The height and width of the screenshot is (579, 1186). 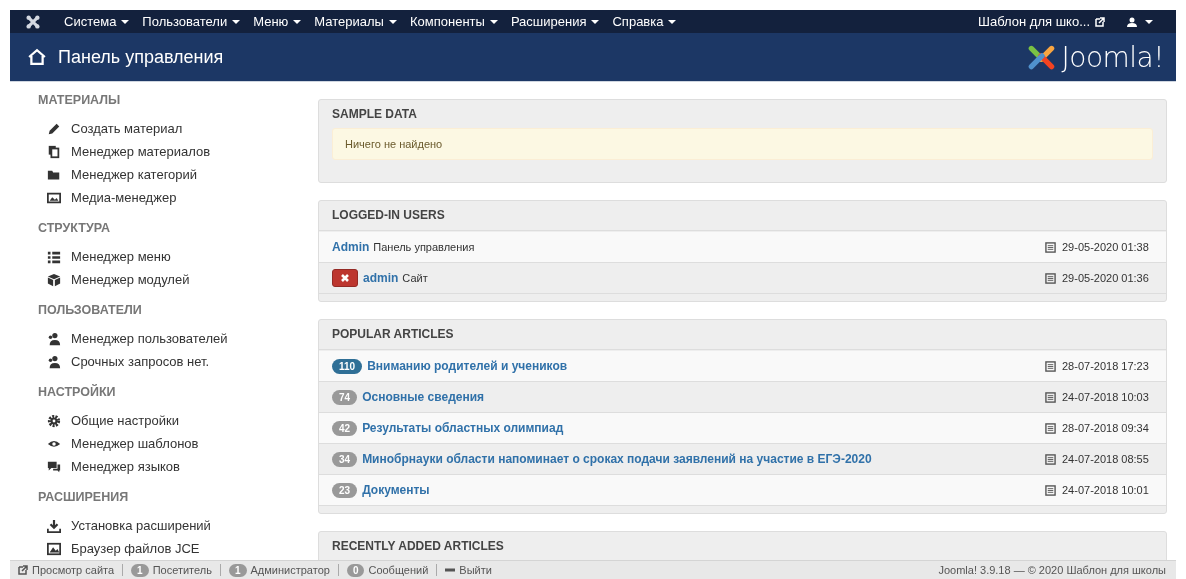 I want to click on article-link: Вниманию родителей и учеников, so click(x=467, y=366).